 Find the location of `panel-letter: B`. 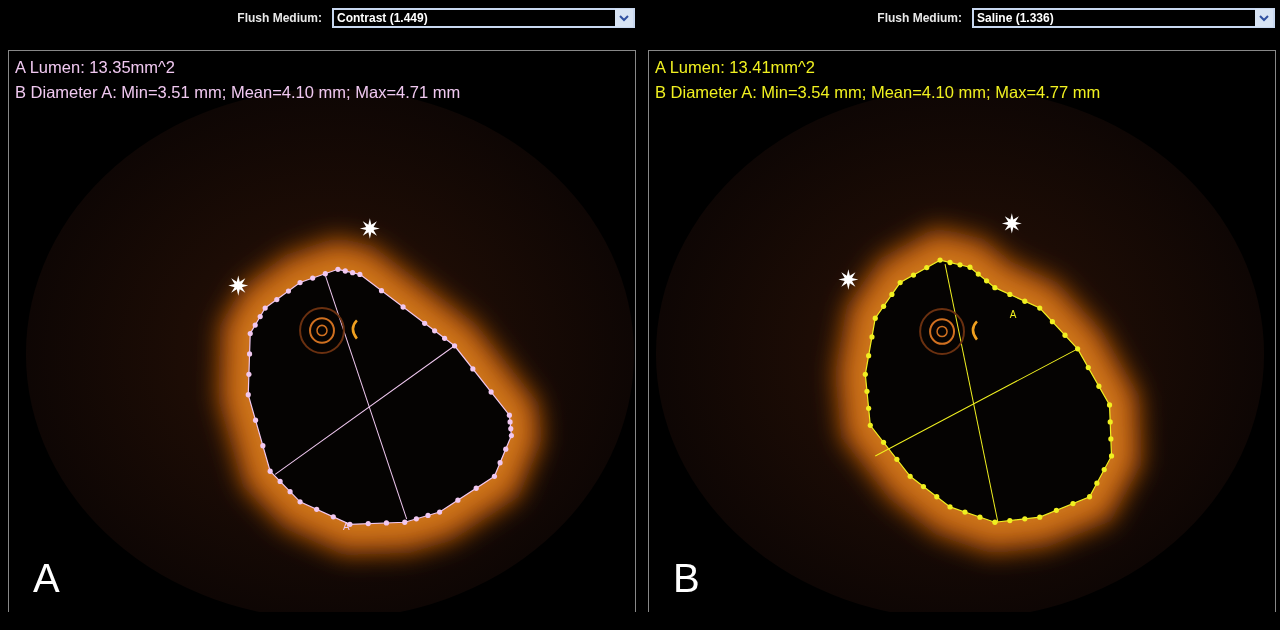

panel-letter: B is located at coordinates (686, 578).